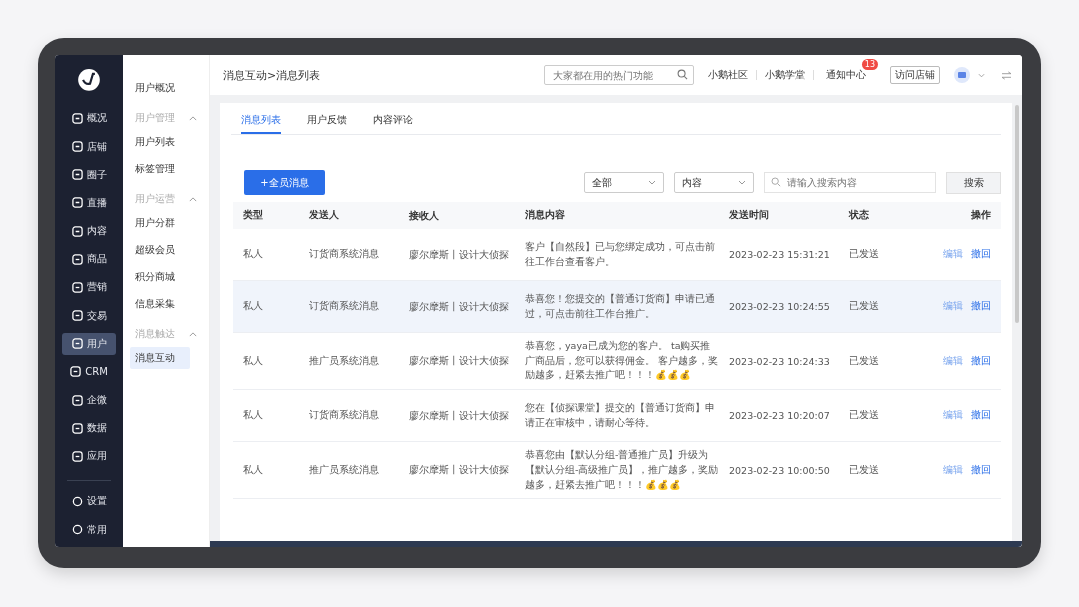 The height and width of the screenshot is (607, 1079). I want to click on submenu-item: 消息互动, so click(160, 358).